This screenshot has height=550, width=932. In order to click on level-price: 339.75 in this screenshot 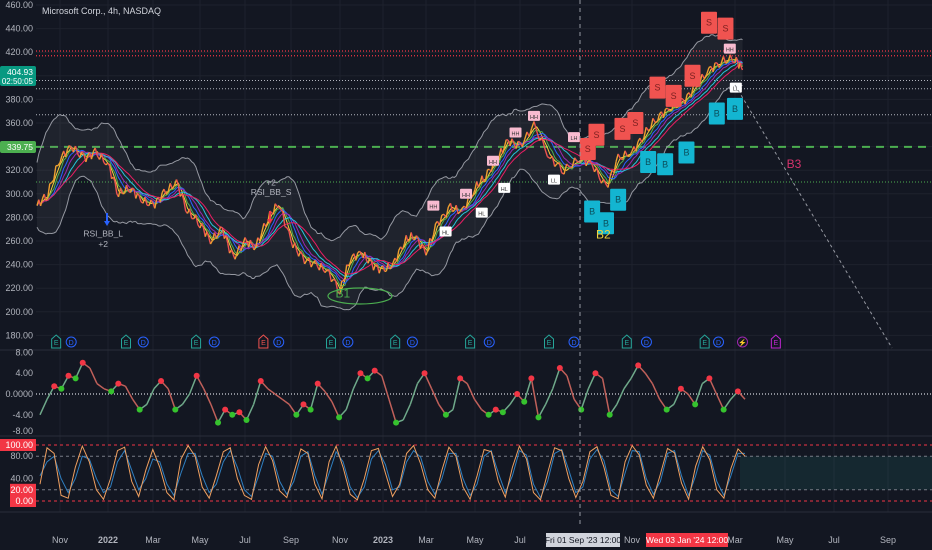, I will do `click(20, 147)`.